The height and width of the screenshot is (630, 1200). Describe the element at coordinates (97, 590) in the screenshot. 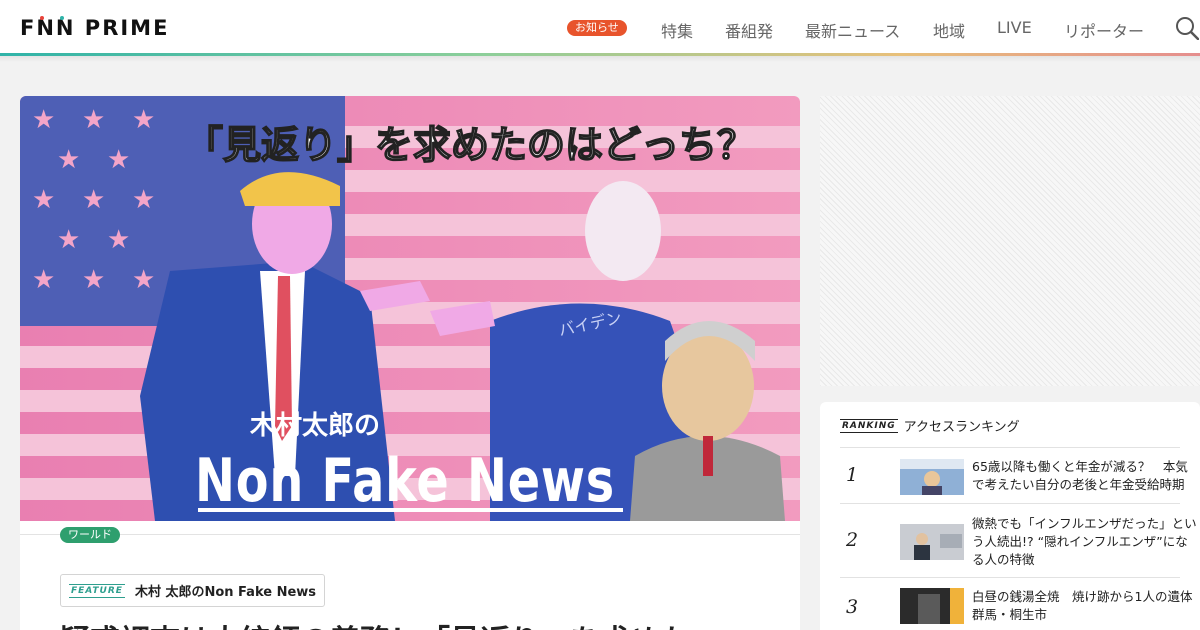

I see `feature-tag: FEATURE` at that location.